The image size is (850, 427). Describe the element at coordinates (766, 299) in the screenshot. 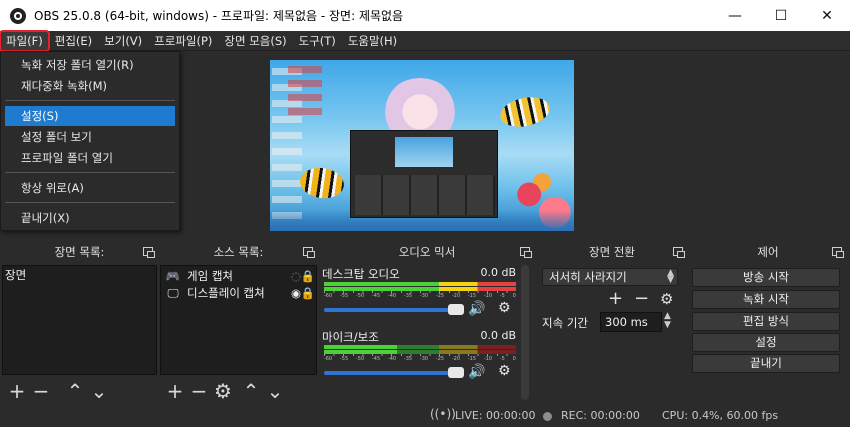

I see `start-recording-button: 녹화 시작` at that location.